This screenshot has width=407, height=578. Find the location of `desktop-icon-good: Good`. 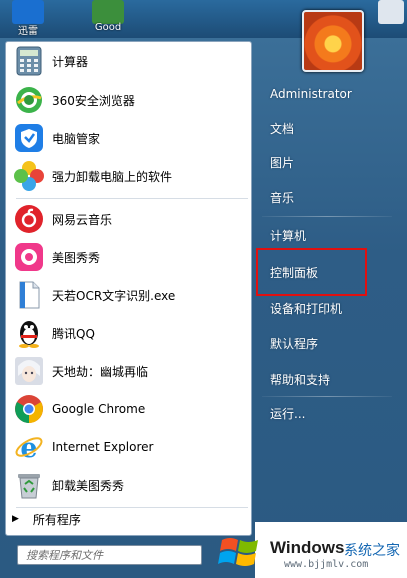

desktop-icon-good: Good is located at coordinates (108, 18).